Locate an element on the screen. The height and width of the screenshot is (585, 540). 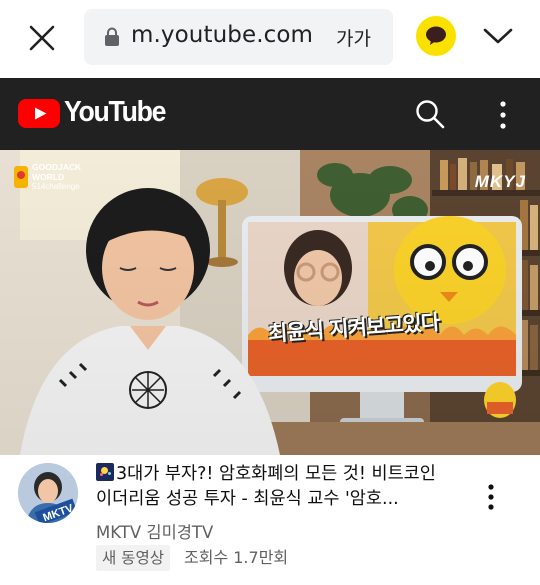
close-icon is located at coordinates (42, 38).